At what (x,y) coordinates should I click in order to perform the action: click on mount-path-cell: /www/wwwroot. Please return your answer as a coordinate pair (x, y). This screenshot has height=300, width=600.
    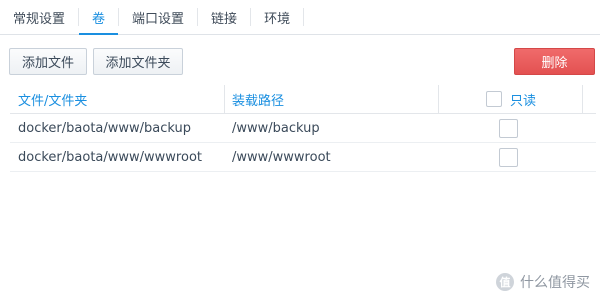
    Looking at the image, I should click on (281, 157).